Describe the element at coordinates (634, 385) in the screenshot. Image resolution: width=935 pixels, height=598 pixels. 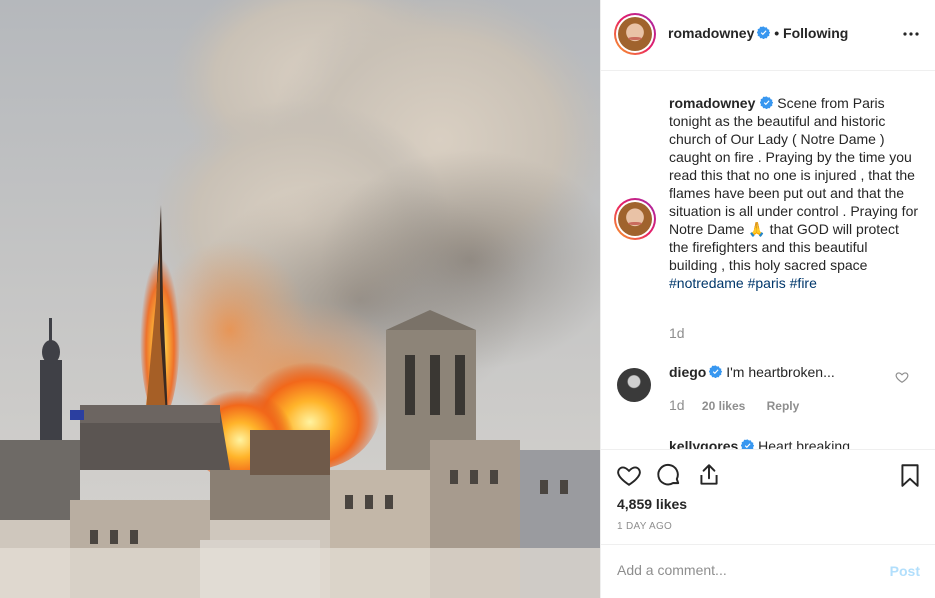
I see `commenter-avatar` at that location.